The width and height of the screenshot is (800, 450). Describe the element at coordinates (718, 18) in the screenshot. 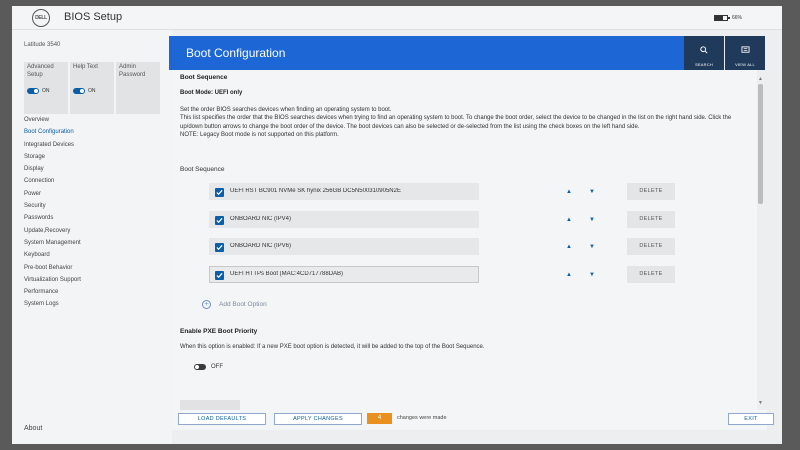

I see `battery-fill` at that location.